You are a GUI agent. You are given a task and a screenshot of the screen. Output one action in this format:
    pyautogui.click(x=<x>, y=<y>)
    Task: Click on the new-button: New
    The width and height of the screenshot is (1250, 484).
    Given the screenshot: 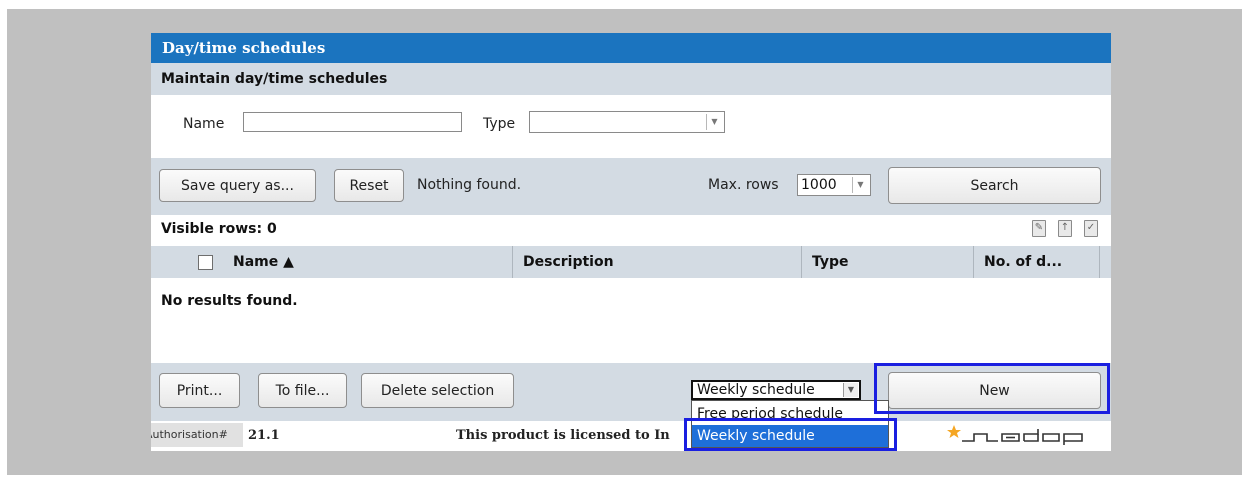 What is the action you would take?
    pyautogui.click(x=994, y=390)
    